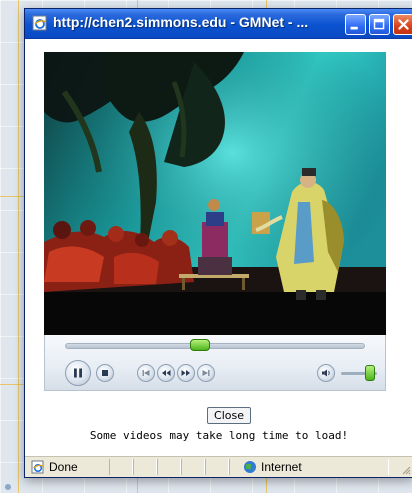  I want to click on rewind-button, so click(166, 373).